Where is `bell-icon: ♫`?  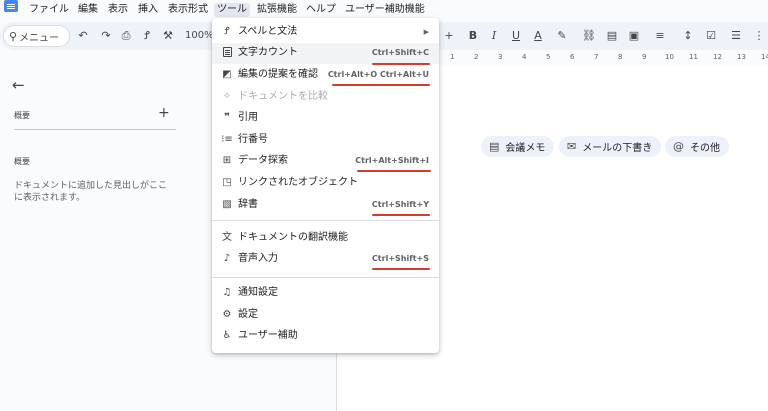 bell-icon: ♫ is located at coordinates (227, 292).